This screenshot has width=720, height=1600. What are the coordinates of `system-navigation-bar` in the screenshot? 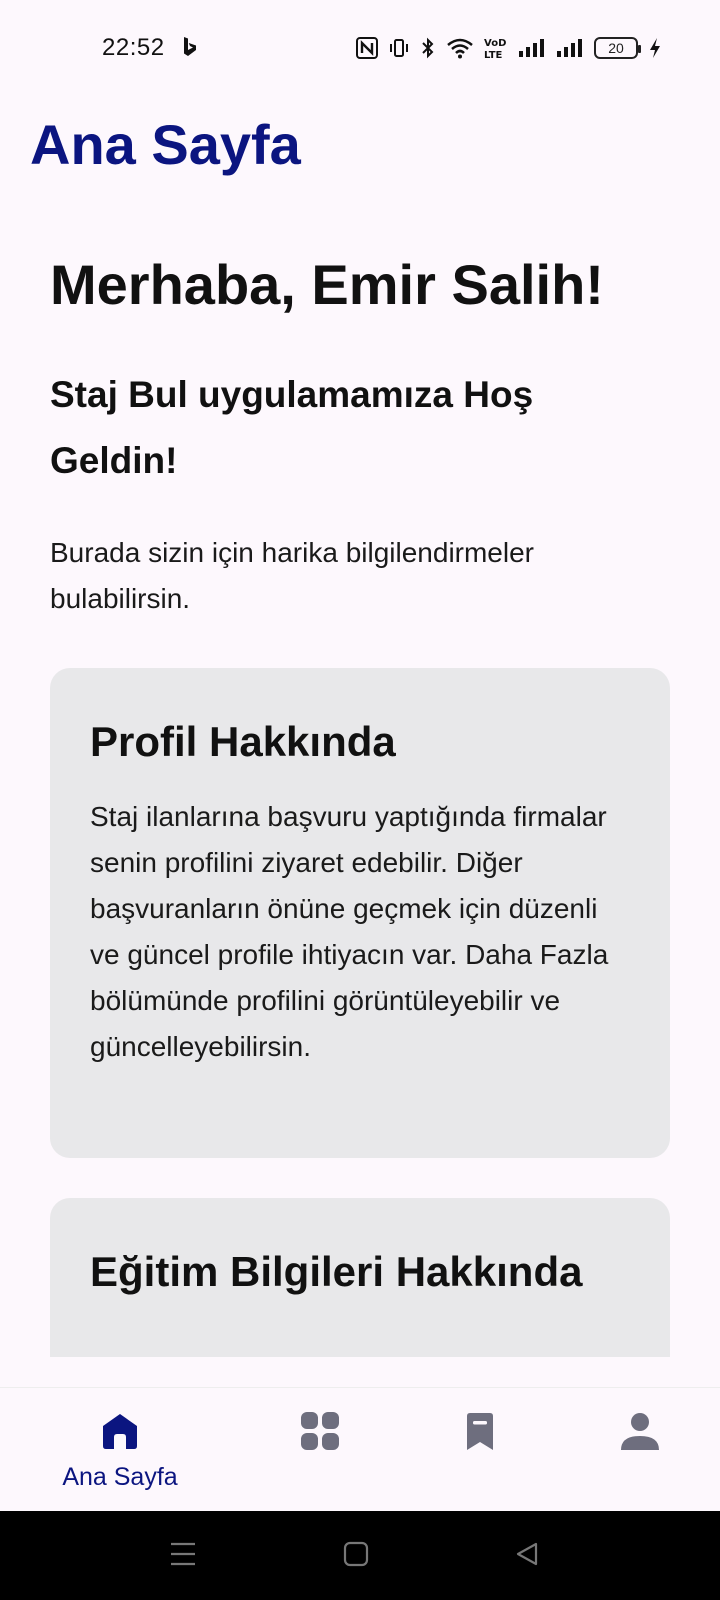 It's located at (360, 1555).